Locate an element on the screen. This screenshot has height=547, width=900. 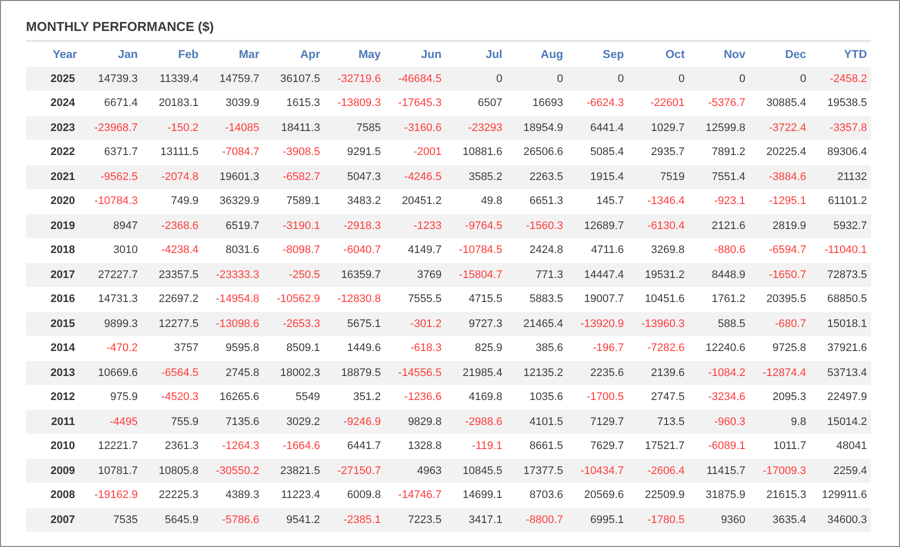
value-cell: 8703.6 is located at coordinates (537, 495).